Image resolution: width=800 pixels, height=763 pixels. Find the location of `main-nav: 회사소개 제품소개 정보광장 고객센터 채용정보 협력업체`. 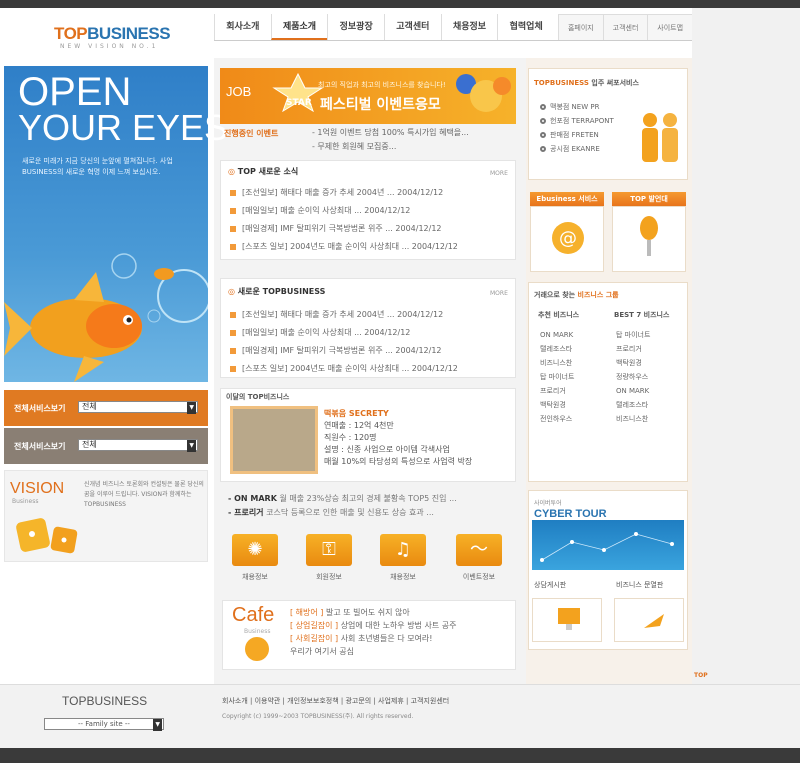

main-nav: 회사소개 제품소개 정보광장 고객센터 채용정보 협력업체 is located at coordinates (384, 27).